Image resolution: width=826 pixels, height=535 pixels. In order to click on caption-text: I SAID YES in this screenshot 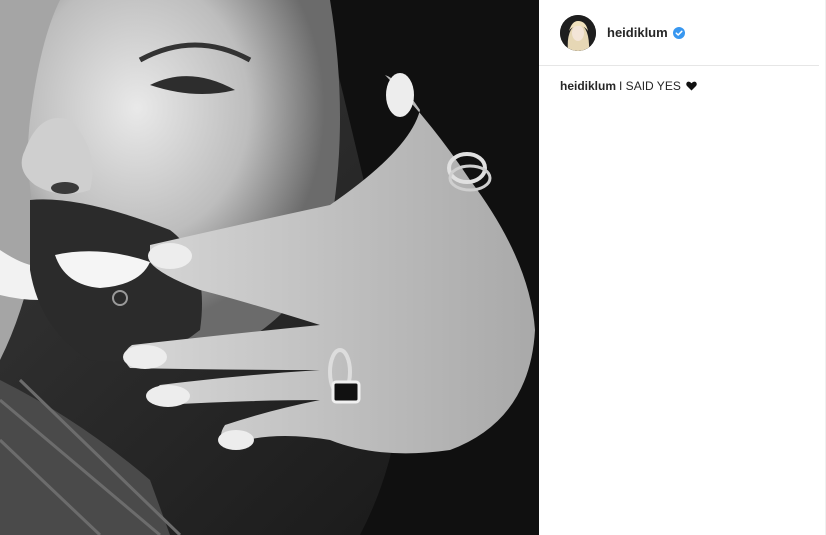, I will do `click(650, 86)`.